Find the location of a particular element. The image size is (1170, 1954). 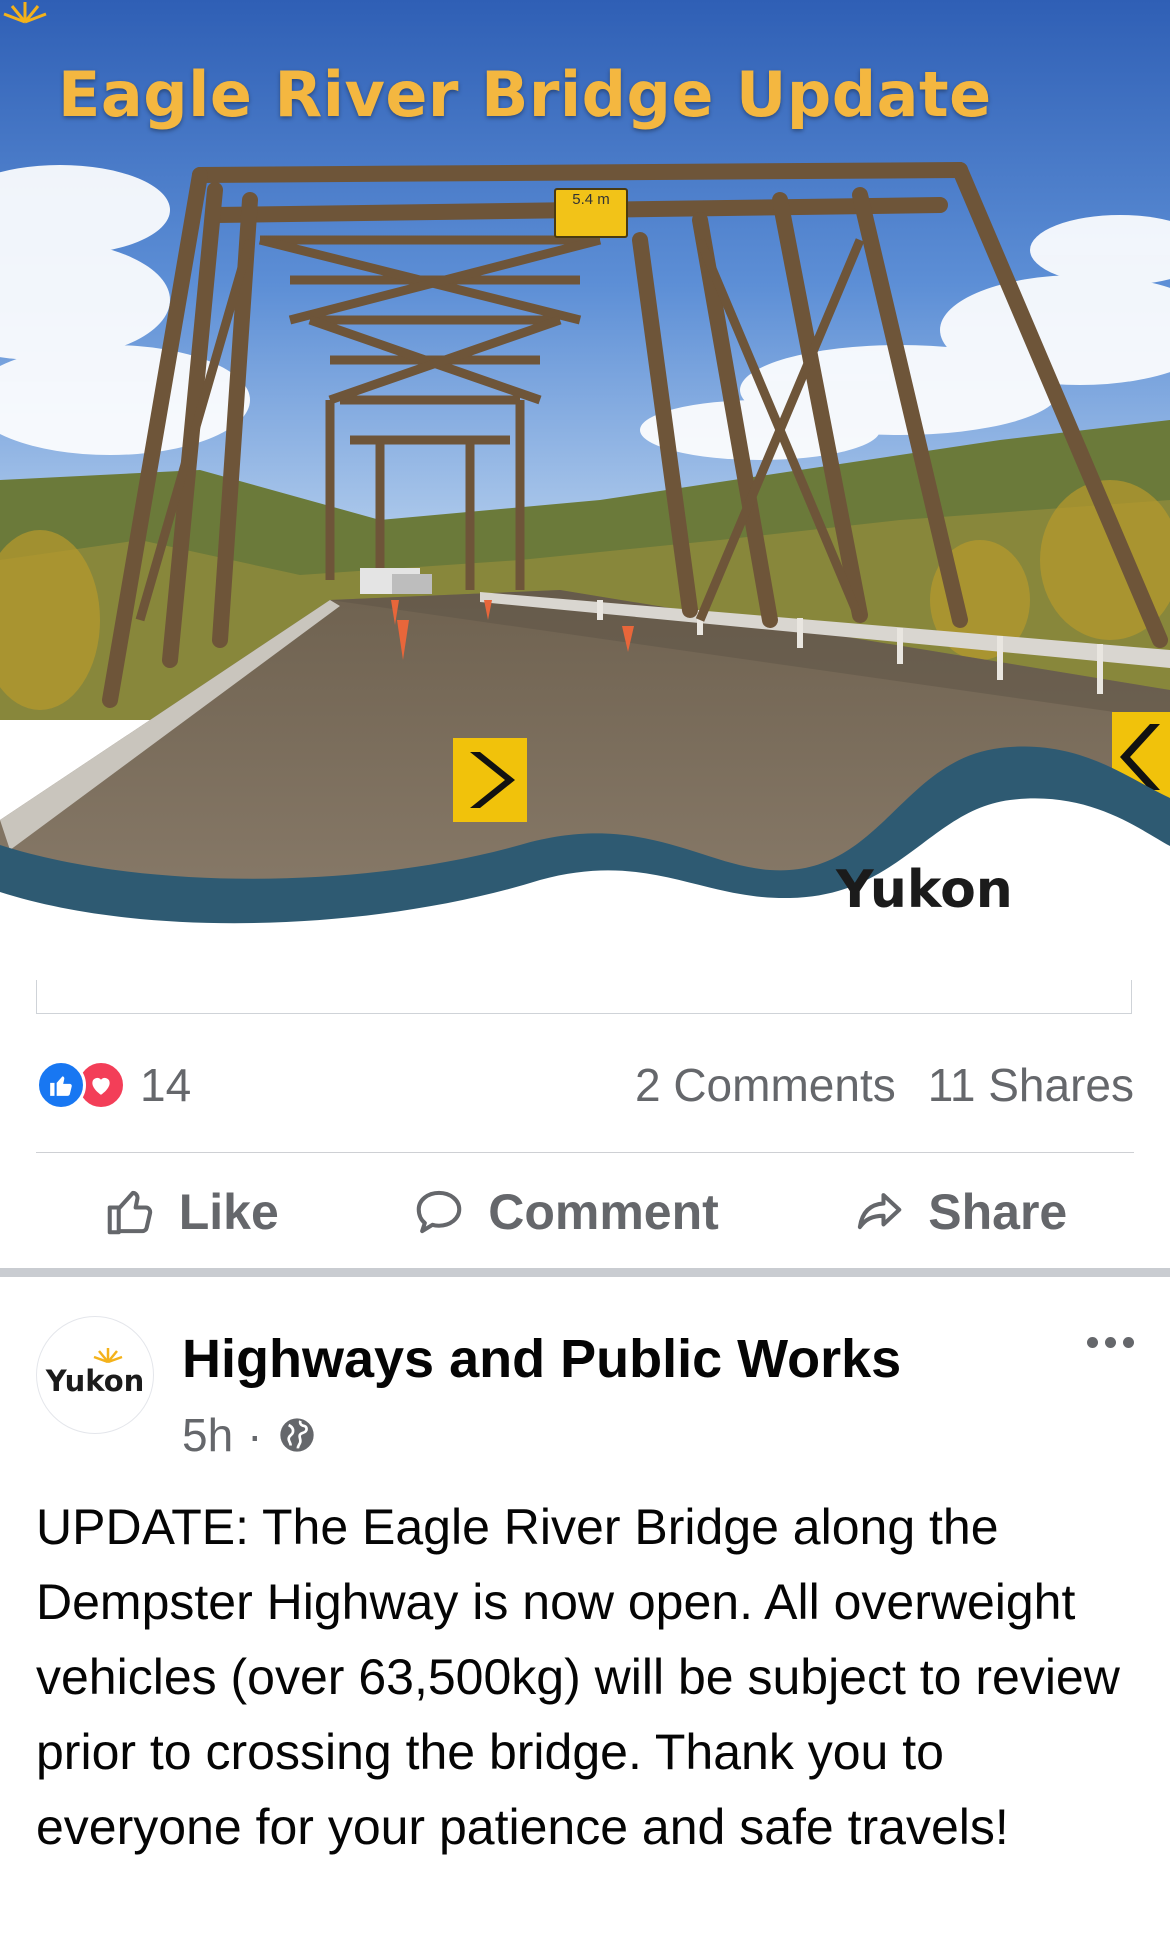

page-name-link: Highways and Public Works is located at coordinates (541, 1359).